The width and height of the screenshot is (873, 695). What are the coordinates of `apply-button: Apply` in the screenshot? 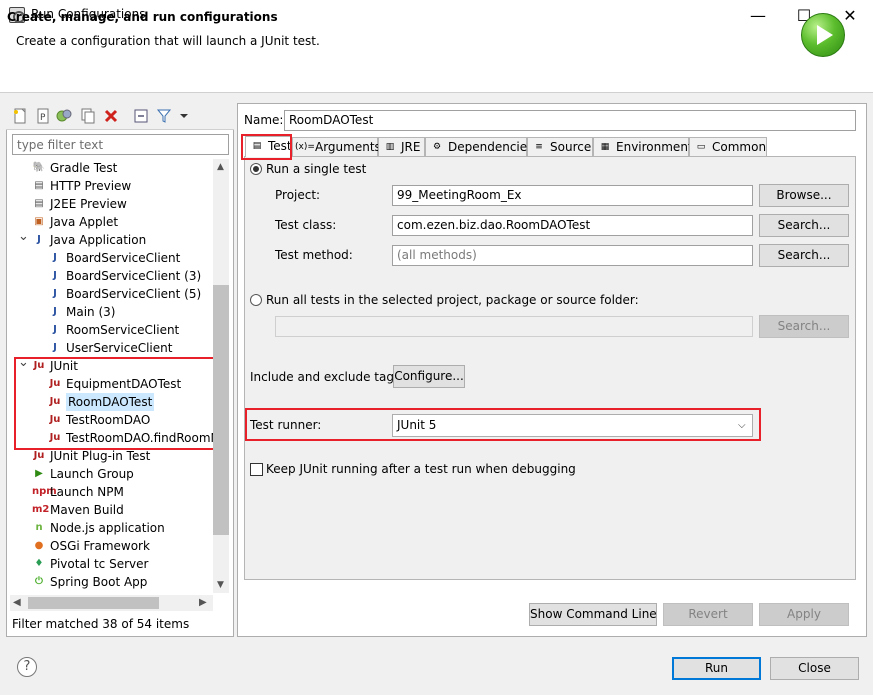 It's located at (804, 614).